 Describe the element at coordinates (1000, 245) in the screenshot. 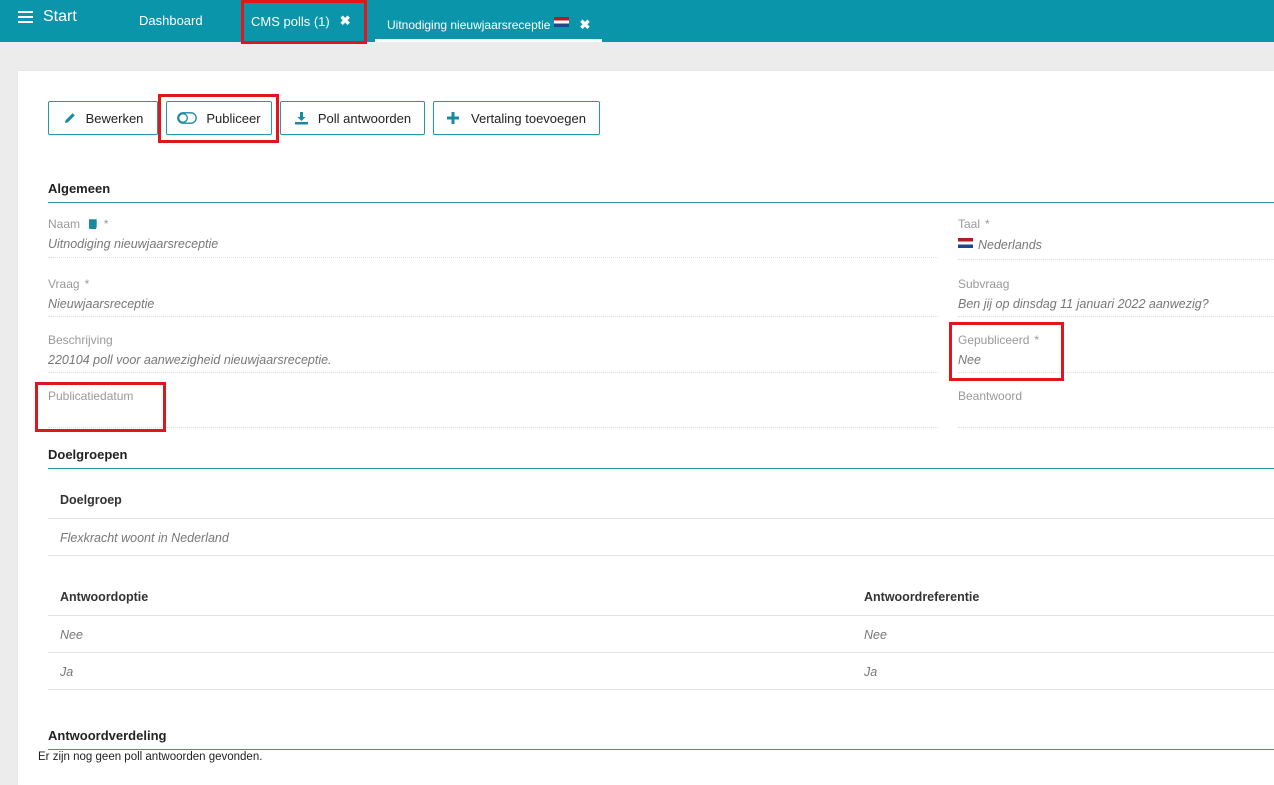

I see `taal-value: Nederlands` at that location.